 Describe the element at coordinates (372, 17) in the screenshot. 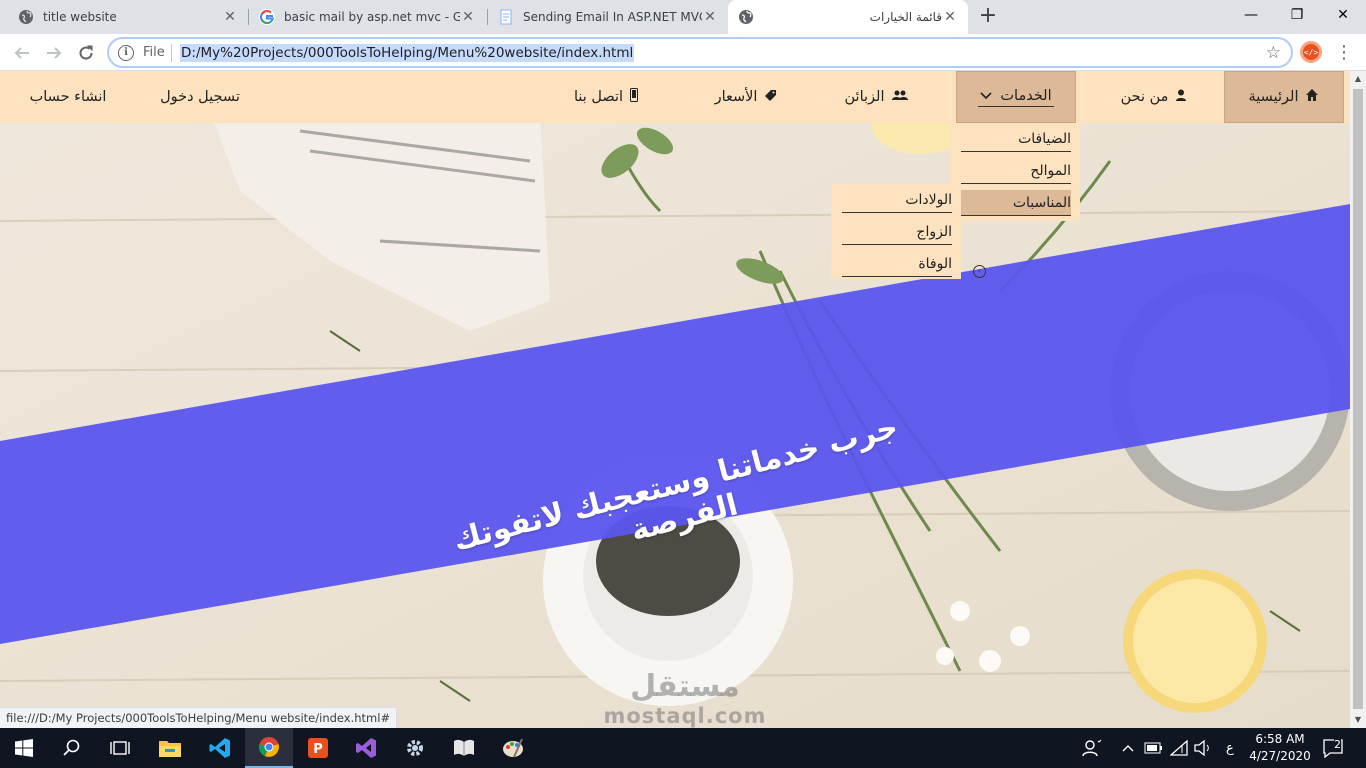

I see `tab-title: basic mail by asp.net mvc - Goog` at that location.